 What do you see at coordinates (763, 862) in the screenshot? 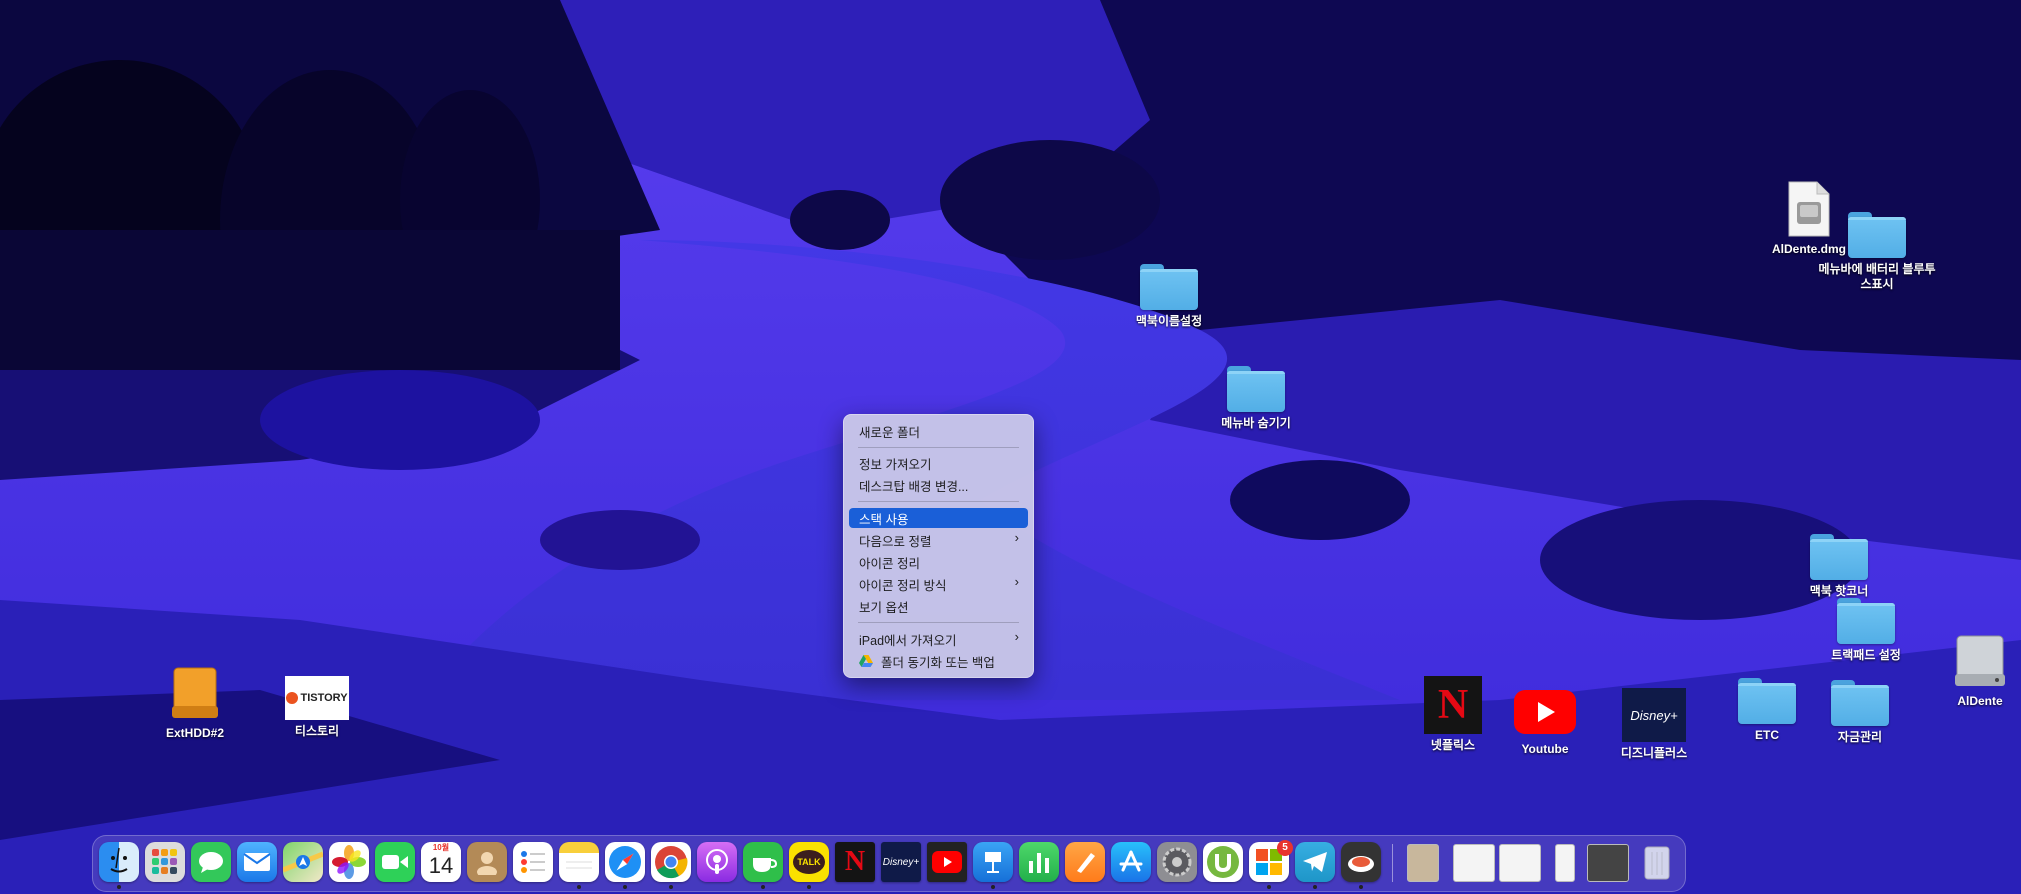
I see `kakaotalk-icon` at bounding box center [763, 862].